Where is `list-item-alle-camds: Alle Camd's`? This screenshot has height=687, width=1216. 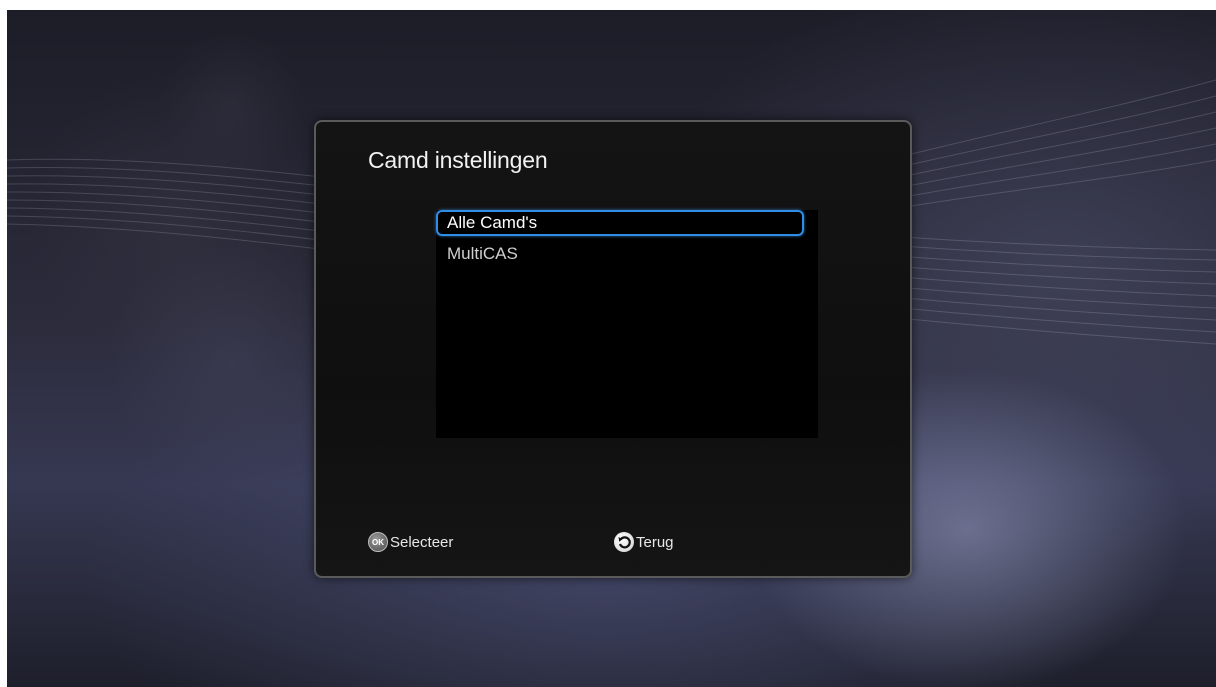
list-item-alle-camds: Alle Camd's is located at coordinates (620, 223).